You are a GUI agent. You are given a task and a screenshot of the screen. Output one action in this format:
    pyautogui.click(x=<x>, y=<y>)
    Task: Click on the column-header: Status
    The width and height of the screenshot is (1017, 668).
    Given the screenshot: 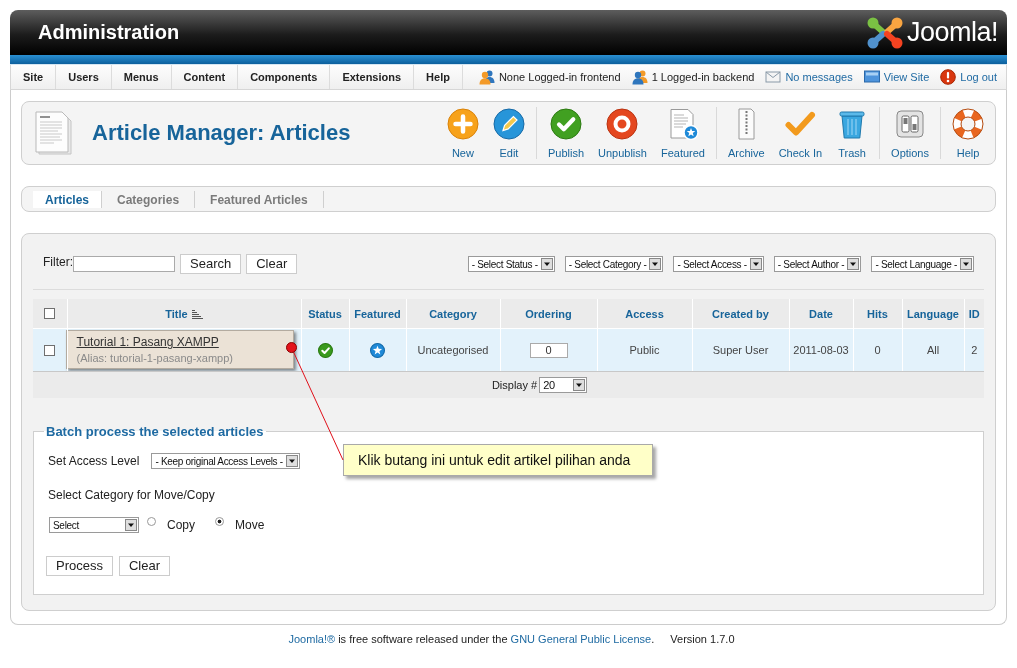 What is the action you would take?
    pyautogui.click(x=325, y=314)
    